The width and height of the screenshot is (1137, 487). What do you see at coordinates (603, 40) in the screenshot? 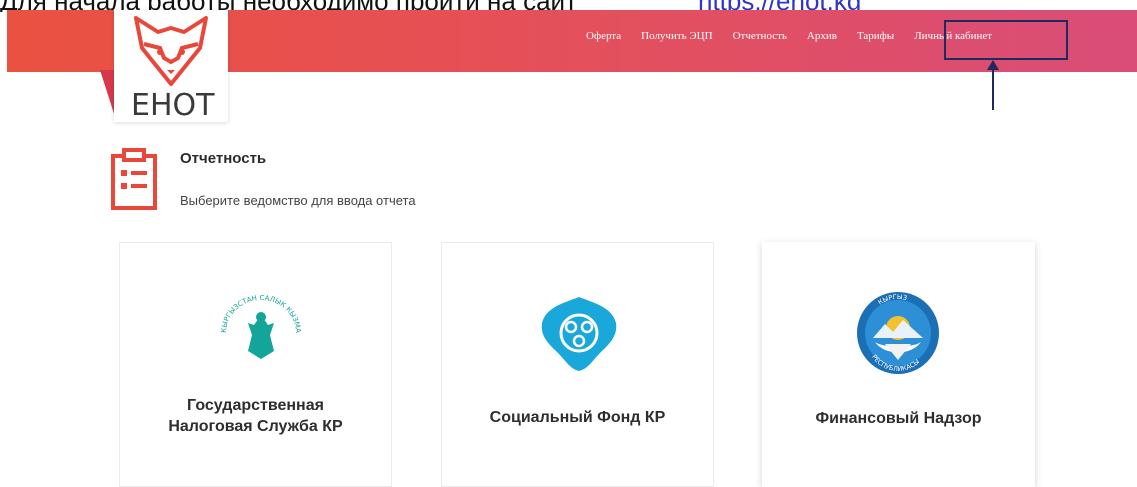
I see `nav-item-offer: Оферта` at bounding box center [603, 40].